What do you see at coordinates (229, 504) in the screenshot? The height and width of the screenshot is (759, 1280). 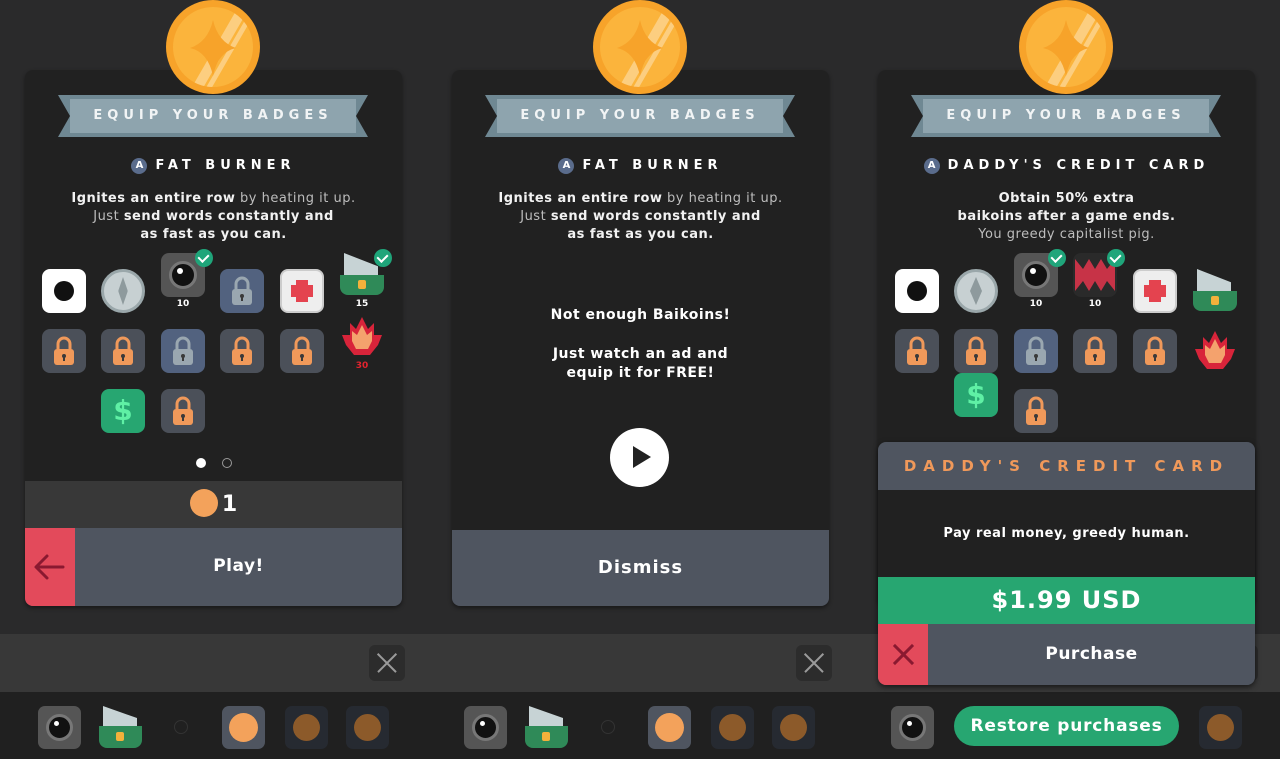 I see `coin-count: 1` at bounding box center [229, 504].